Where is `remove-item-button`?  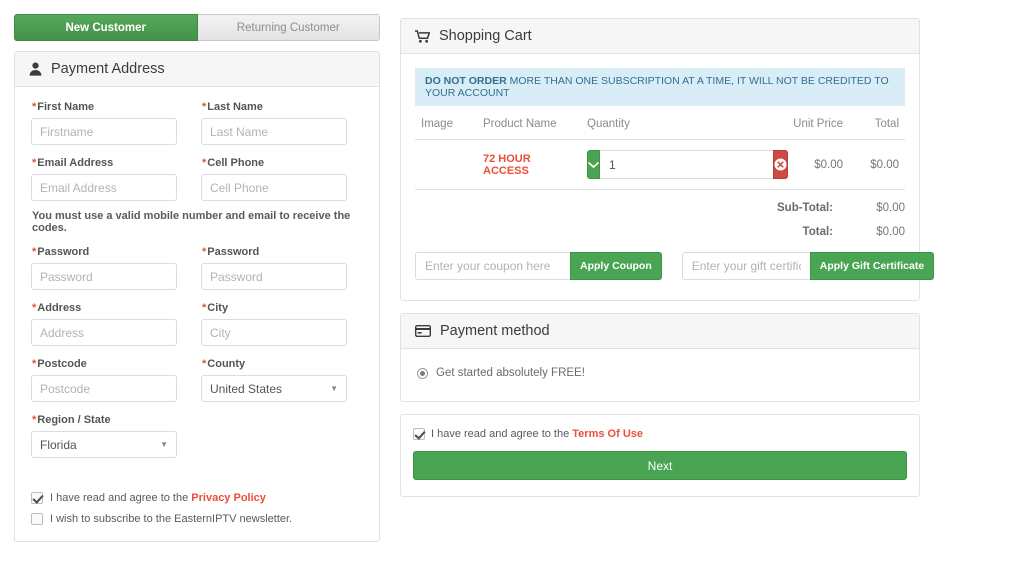
remove-item-button is located at coordinates (780, 164).